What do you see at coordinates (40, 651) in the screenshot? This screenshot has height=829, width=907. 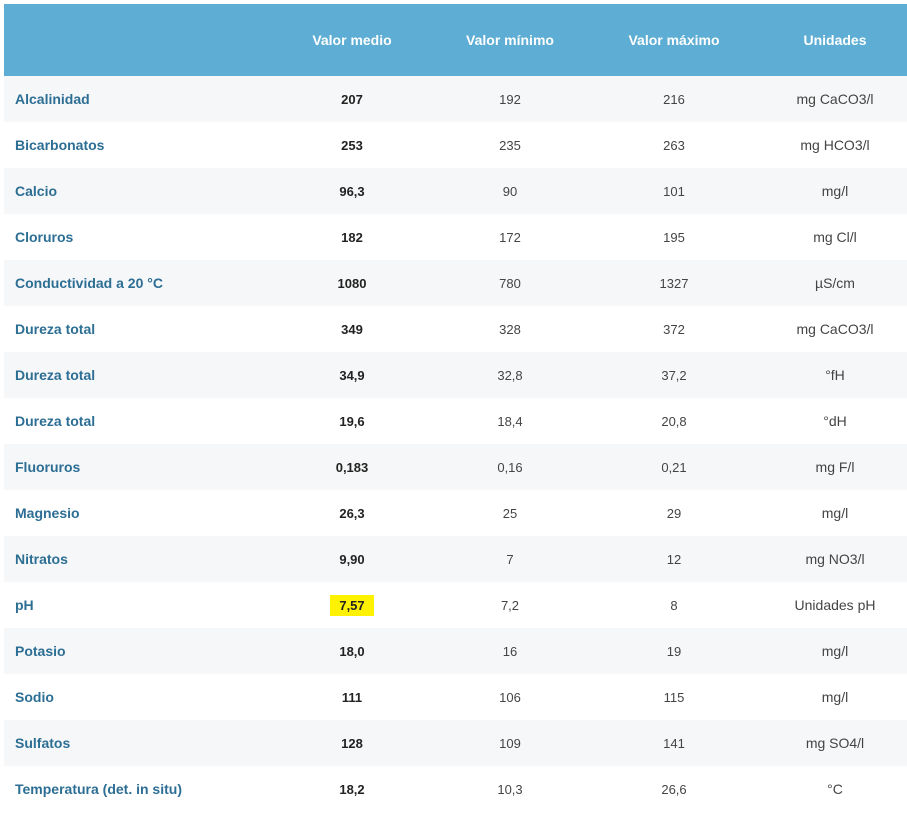 I see `parameter-name: Potasio` at bounding box center [40, 651].